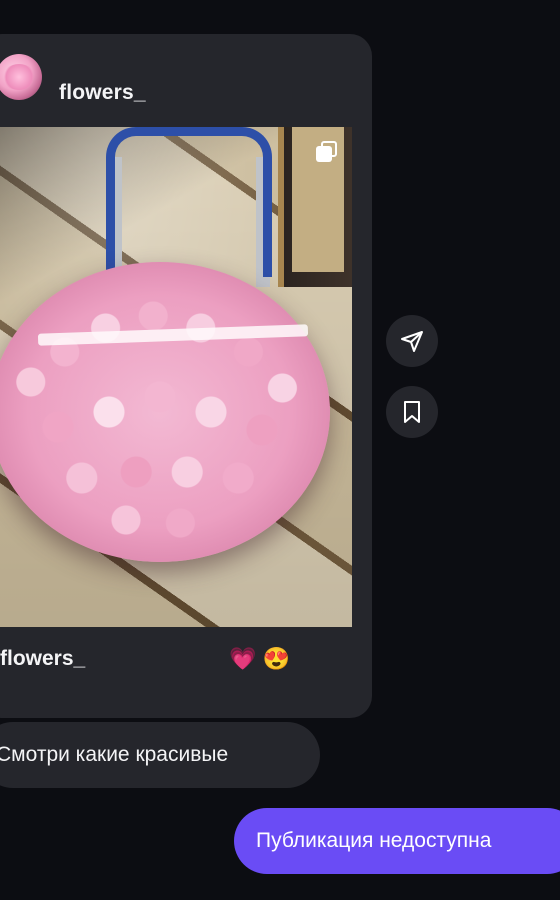  Describe the element at coordinates (21, 77) in the screenshot. I see `avatar` at that location.